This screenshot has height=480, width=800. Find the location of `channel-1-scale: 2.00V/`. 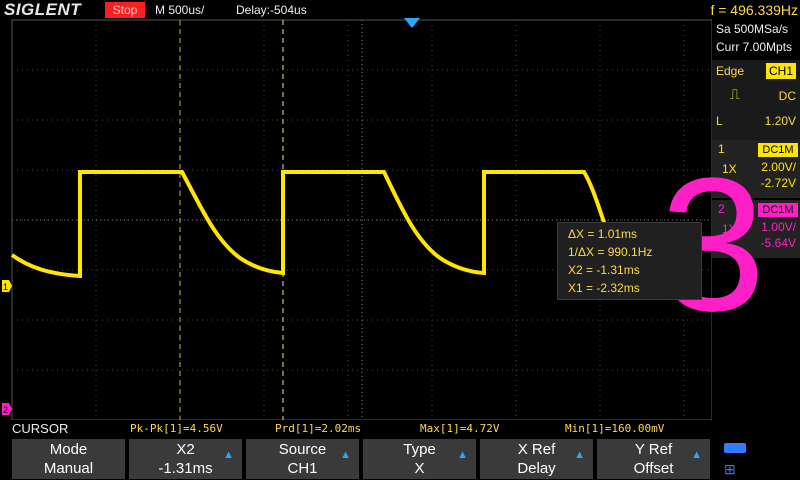

channel-1-scale: 2.00V/ is located at coordinates (778, 167).